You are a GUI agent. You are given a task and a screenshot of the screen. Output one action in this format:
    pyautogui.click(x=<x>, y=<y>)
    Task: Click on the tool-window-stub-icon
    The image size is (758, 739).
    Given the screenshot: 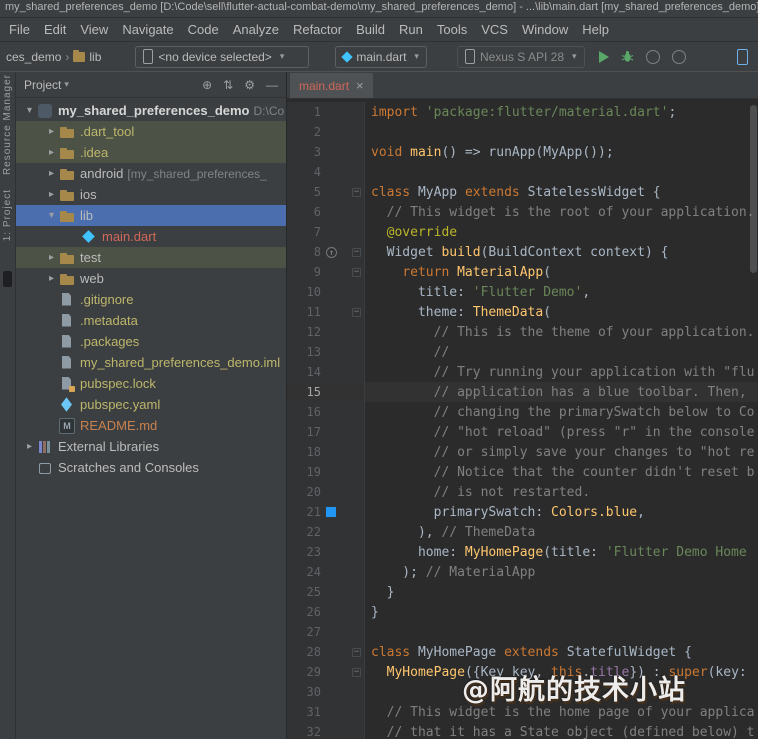 What is the action you would take?
    pyautogui.click(x=7, y=279)
    